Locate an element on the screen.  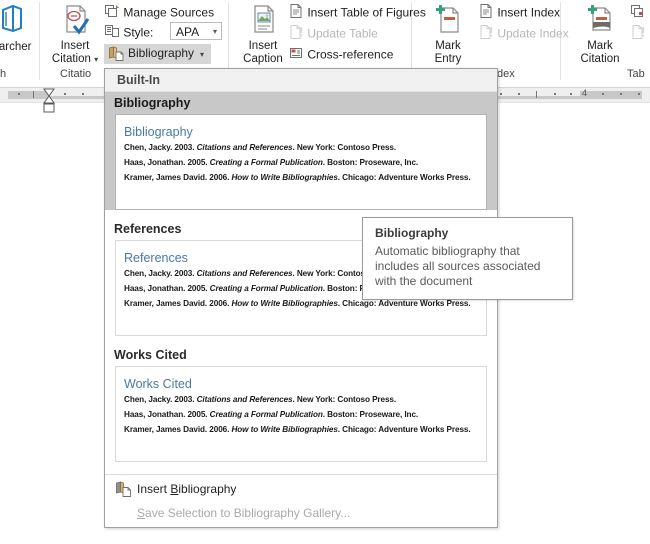
insert-citation-button: Insert Citation ▾ is located at coordinates (75, 35).